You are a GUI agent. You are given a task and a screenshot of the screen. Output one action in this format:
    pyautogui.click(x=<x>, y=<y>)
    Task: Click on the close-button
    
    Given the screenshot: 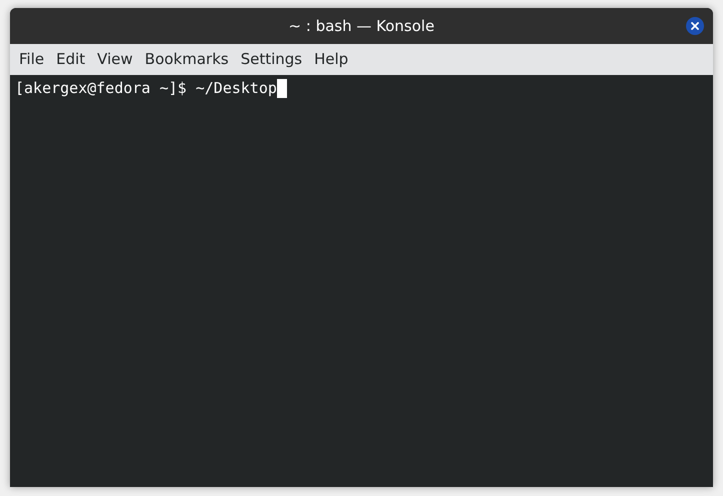 What is the action you would take?
    pyautogui.click(x=695, y=26)
    